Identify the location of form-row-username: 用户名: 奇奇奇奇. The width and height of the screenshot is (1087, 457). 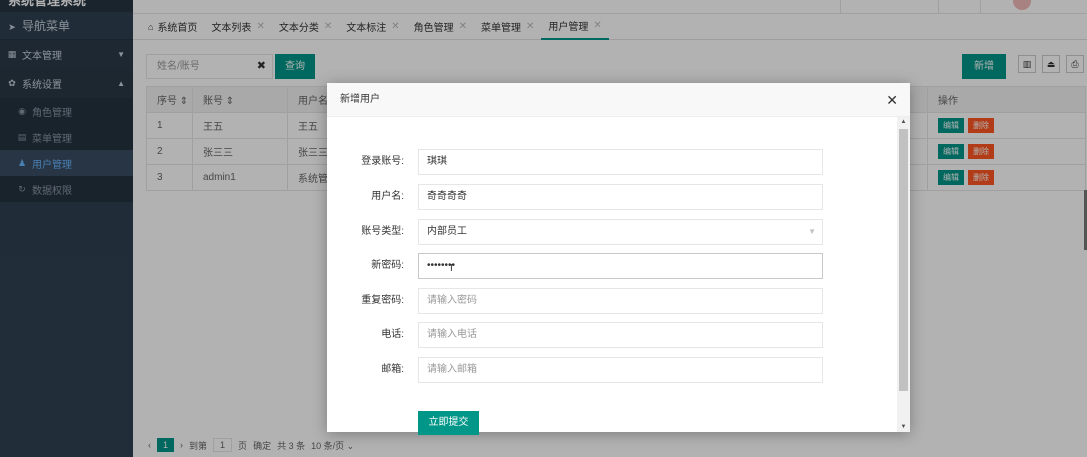
(607, 197).